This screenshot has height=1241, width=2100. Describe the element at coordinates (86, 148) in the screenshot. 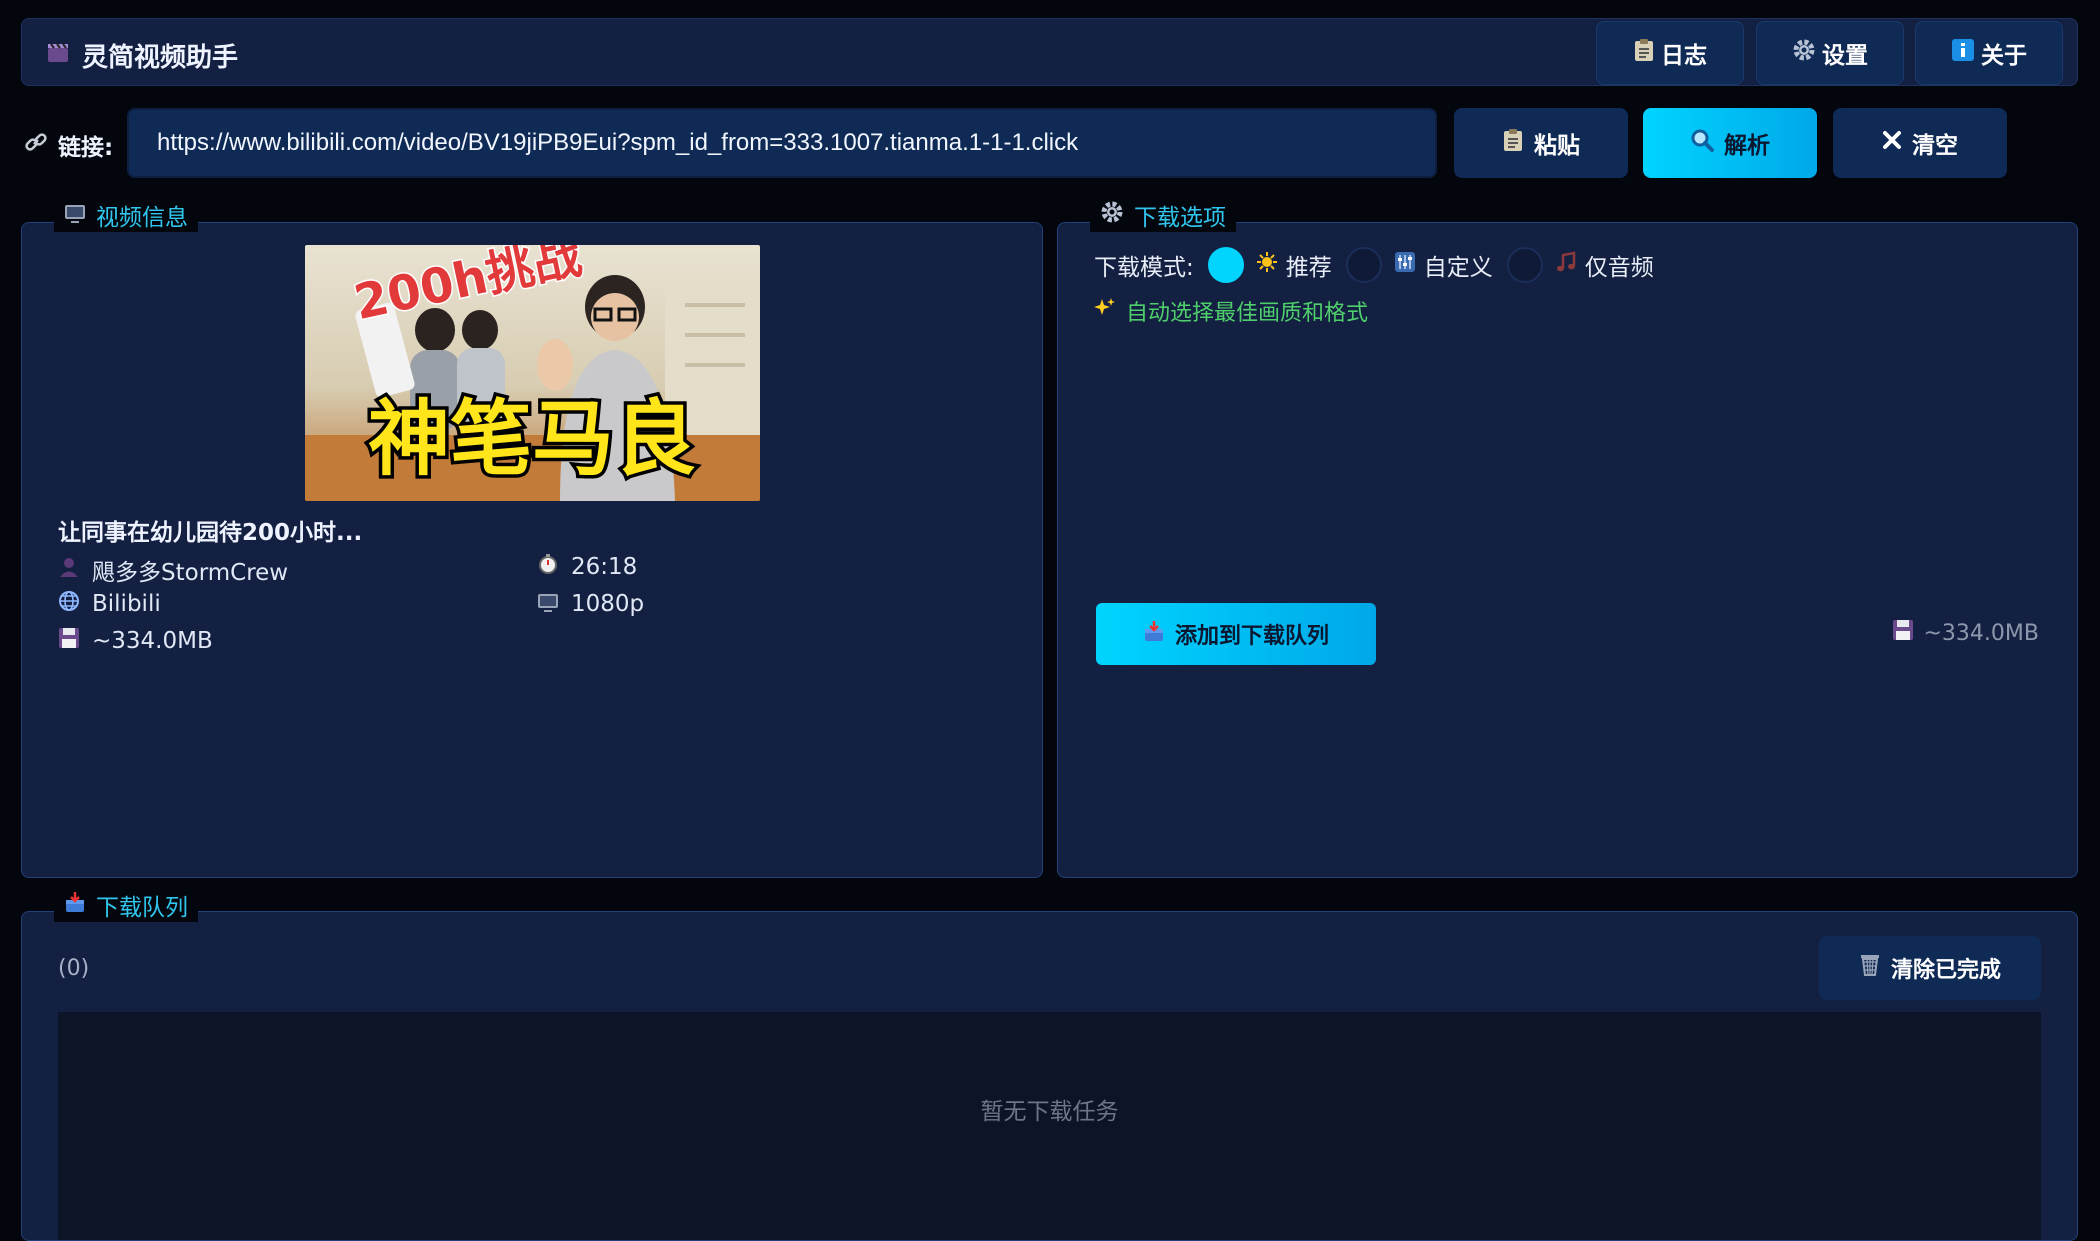

I see `url-label-text: 链接:` at that location.